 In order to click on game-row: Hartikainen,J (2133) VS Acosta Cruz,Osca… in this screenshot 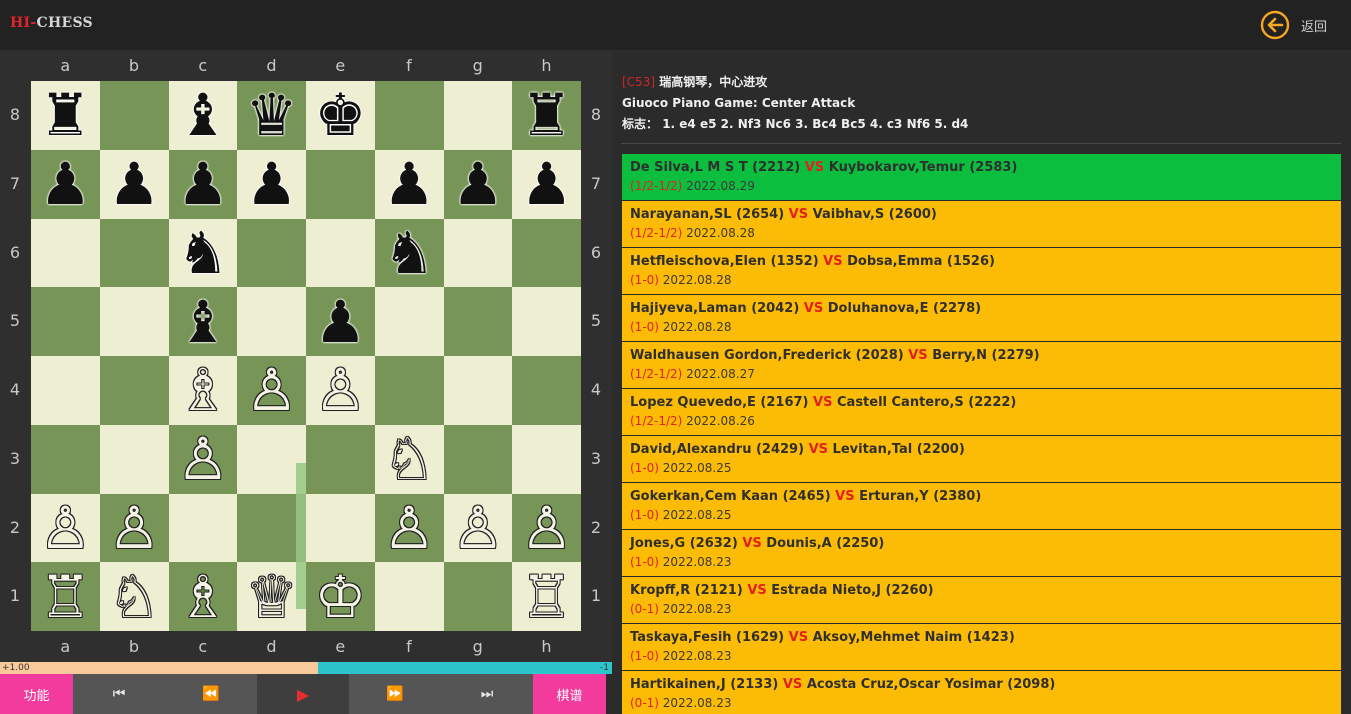, I will do `click(981, 692)`.